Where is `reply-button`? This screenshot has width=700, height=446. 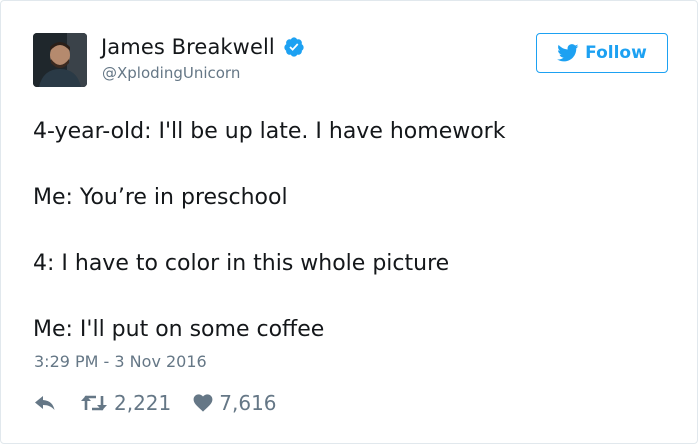 reply-button is located at coordinates (45, 403).